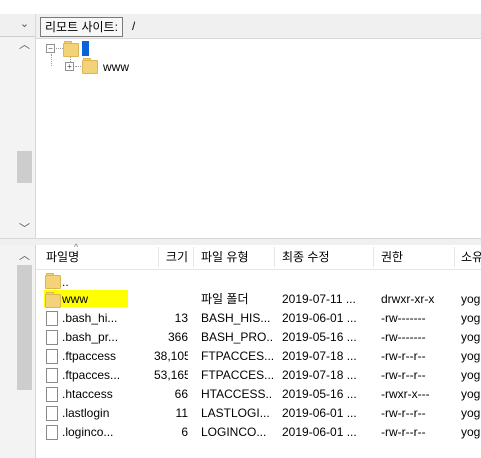 The height and width of the screenshot is (458, 481). What do you see at coordinates (171, 375) in the screenshot?
I see `file-size: 53,165` at bounding box center [171, 375].